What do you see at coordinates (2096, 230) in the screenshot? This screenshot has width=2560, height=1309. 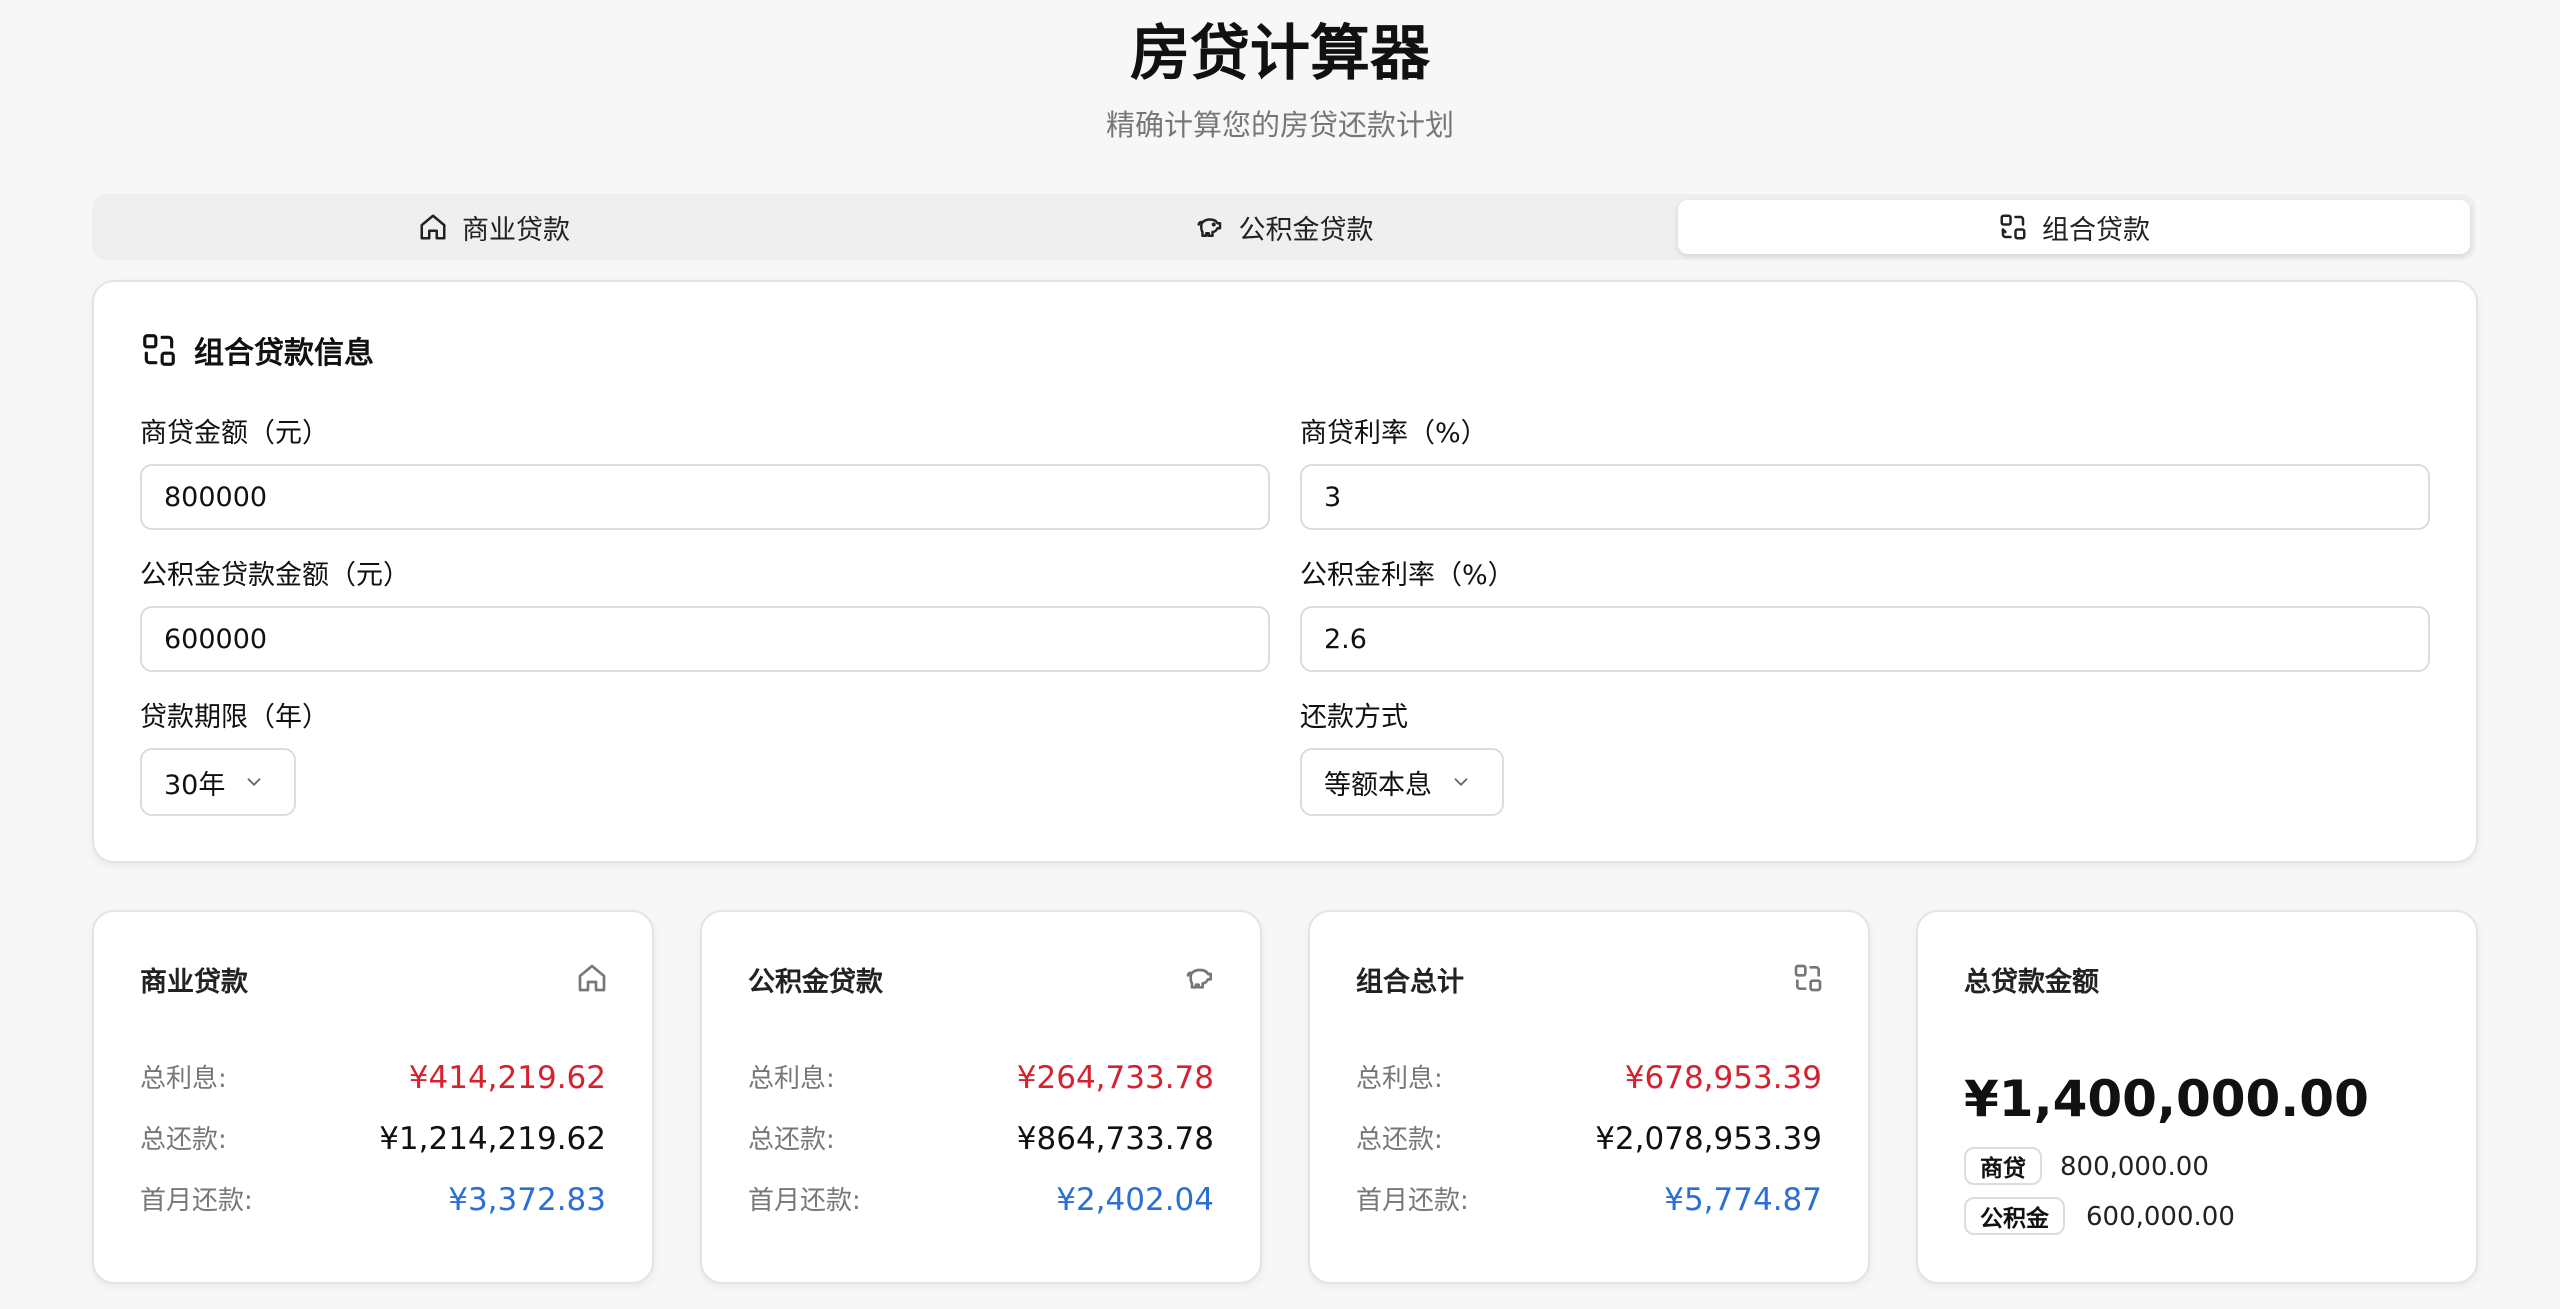 I see `tab-label: 组合贷款` at bounding box center [2096, 230].